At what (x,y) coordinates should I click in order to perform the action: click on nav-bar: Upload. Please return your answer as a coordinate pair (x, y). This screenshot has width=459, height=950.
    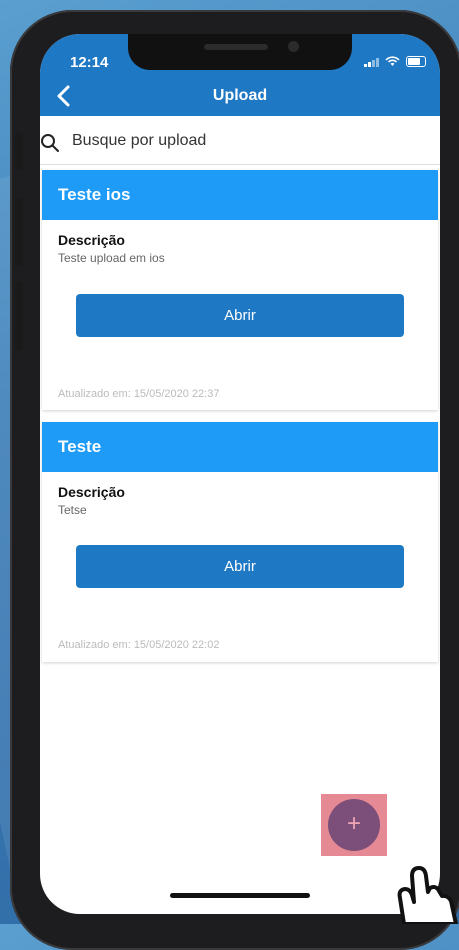
    Looking at the image, I should click on (240, 97).